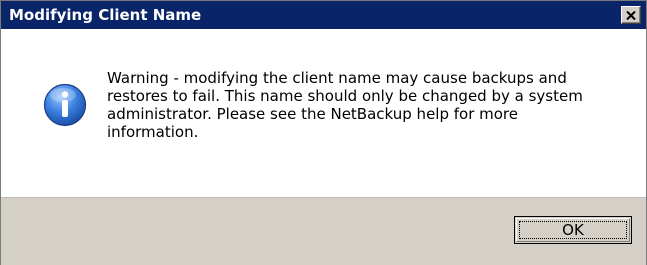 Image resolution: width=647 pixels, height=265 pixels. I want to click on close-icon, so click(631, 15).